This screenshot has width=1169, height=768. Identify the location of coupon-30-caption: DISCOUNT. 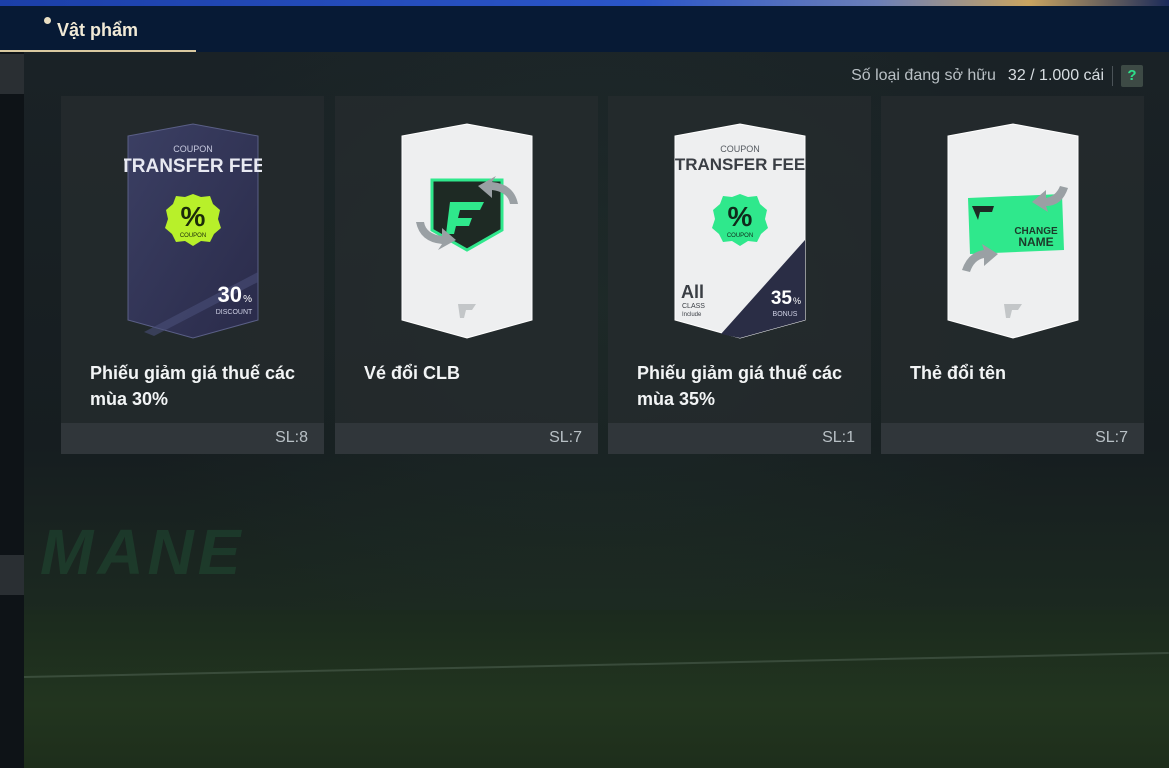
(234, 312).